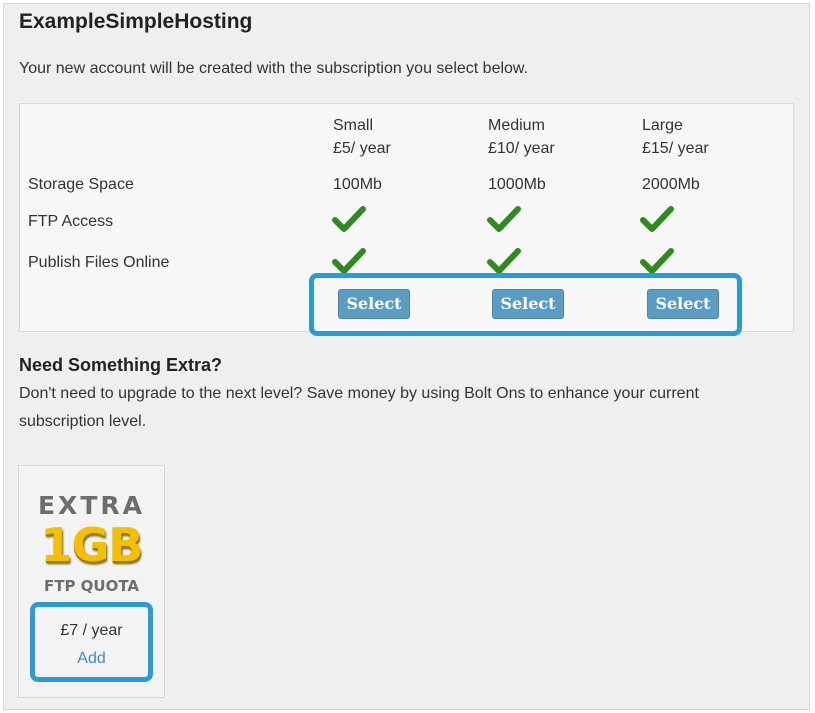 The height and width of the screenshot is (713, 815). What do you see at coordinates (528, 304) in the screenshot?
I see `select-medium-button: Select` at bounding box center [528, 304].